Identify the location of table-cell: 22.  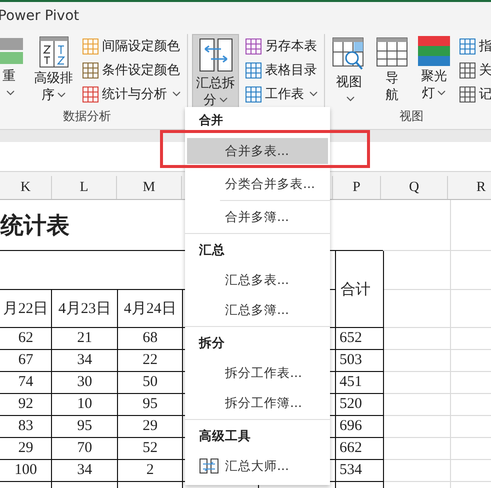
(150, 360).